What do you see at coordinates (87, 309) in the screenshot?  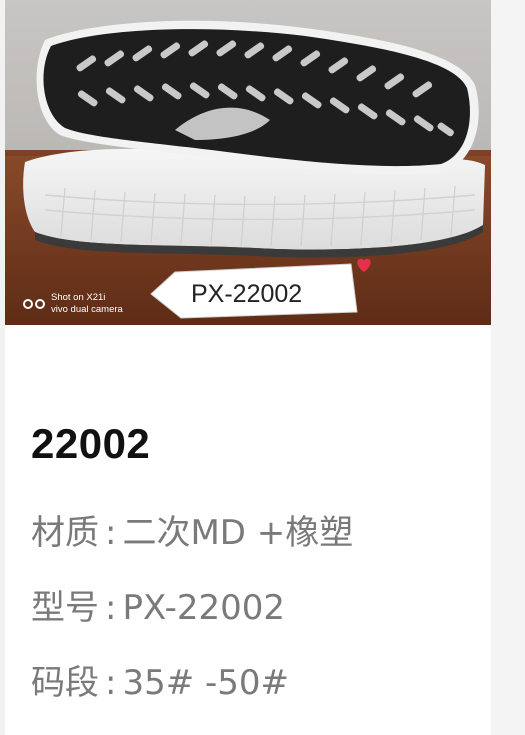 I see `watermark-line-2: vivo dual camera` at bounding box center [87, 309].